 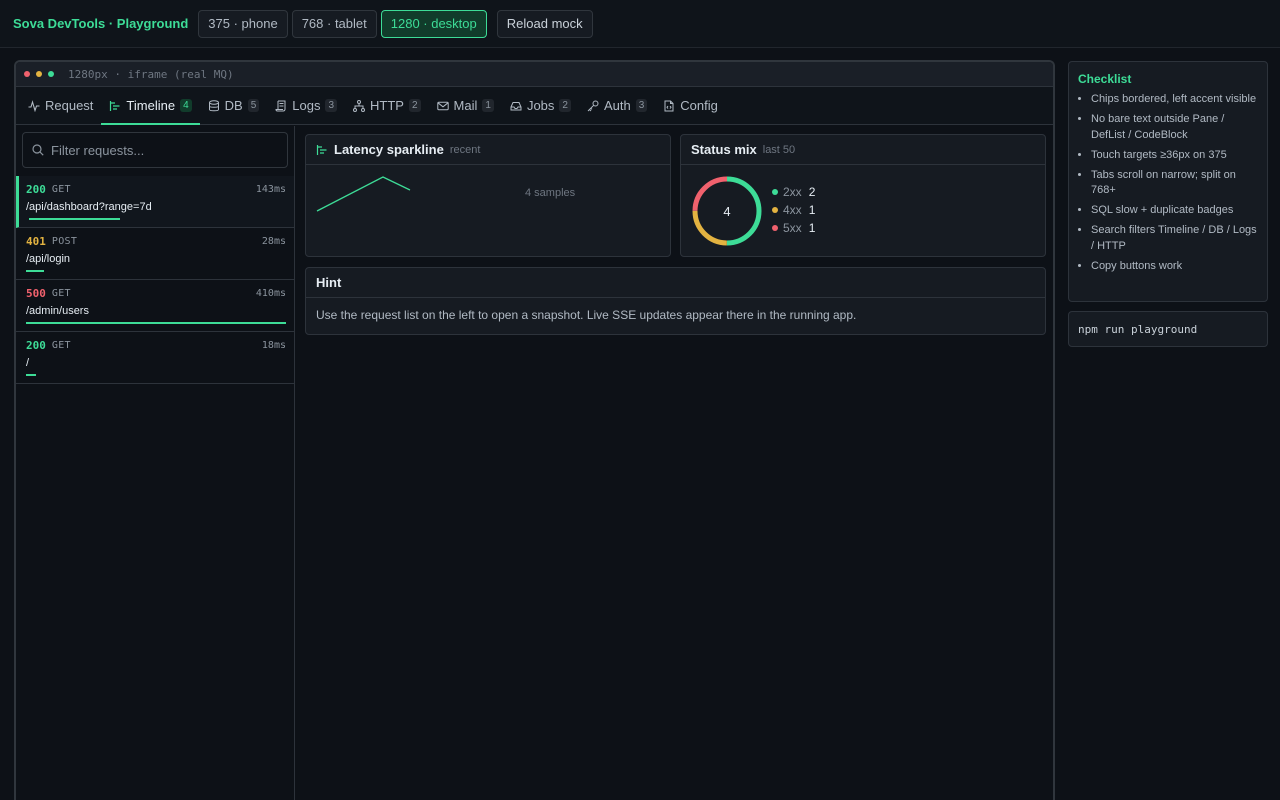 I want to click on tab-label: Logs, so click(x=306, y=105).